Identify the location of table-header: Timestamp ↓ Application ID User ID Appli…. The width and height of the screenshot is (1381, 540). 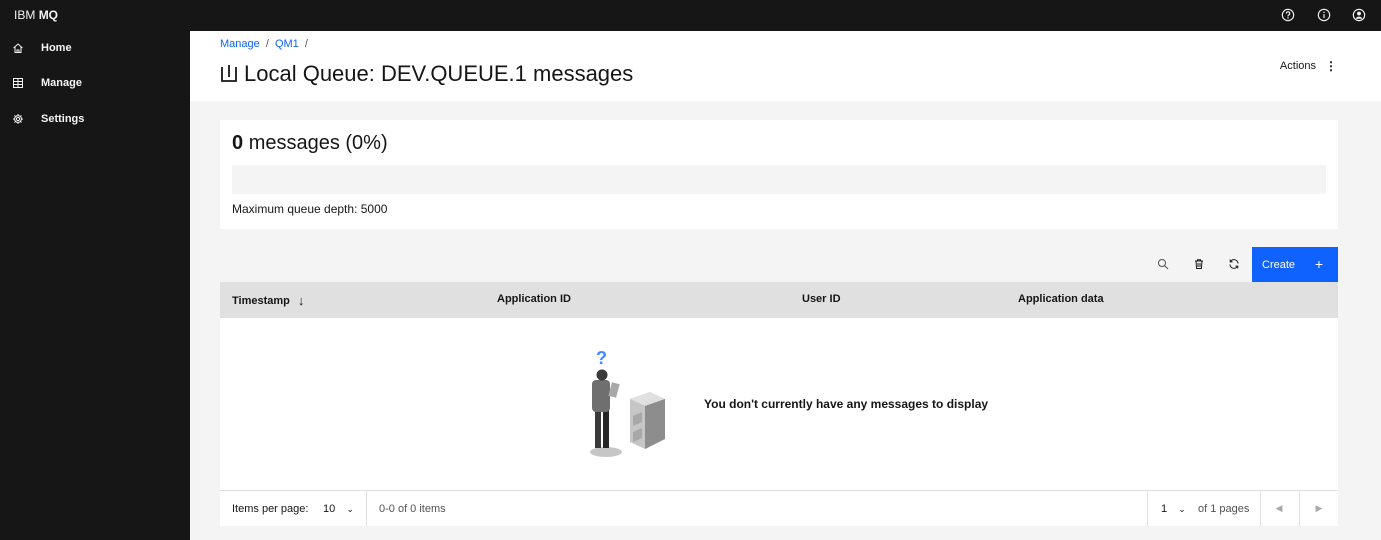
(779, 300).